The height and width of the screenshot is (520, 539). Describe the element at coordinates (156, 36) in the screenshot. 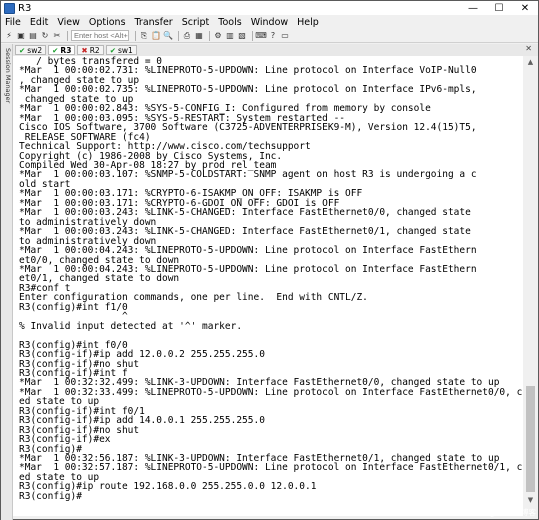

I see `paste-icon: 📋` at that location.